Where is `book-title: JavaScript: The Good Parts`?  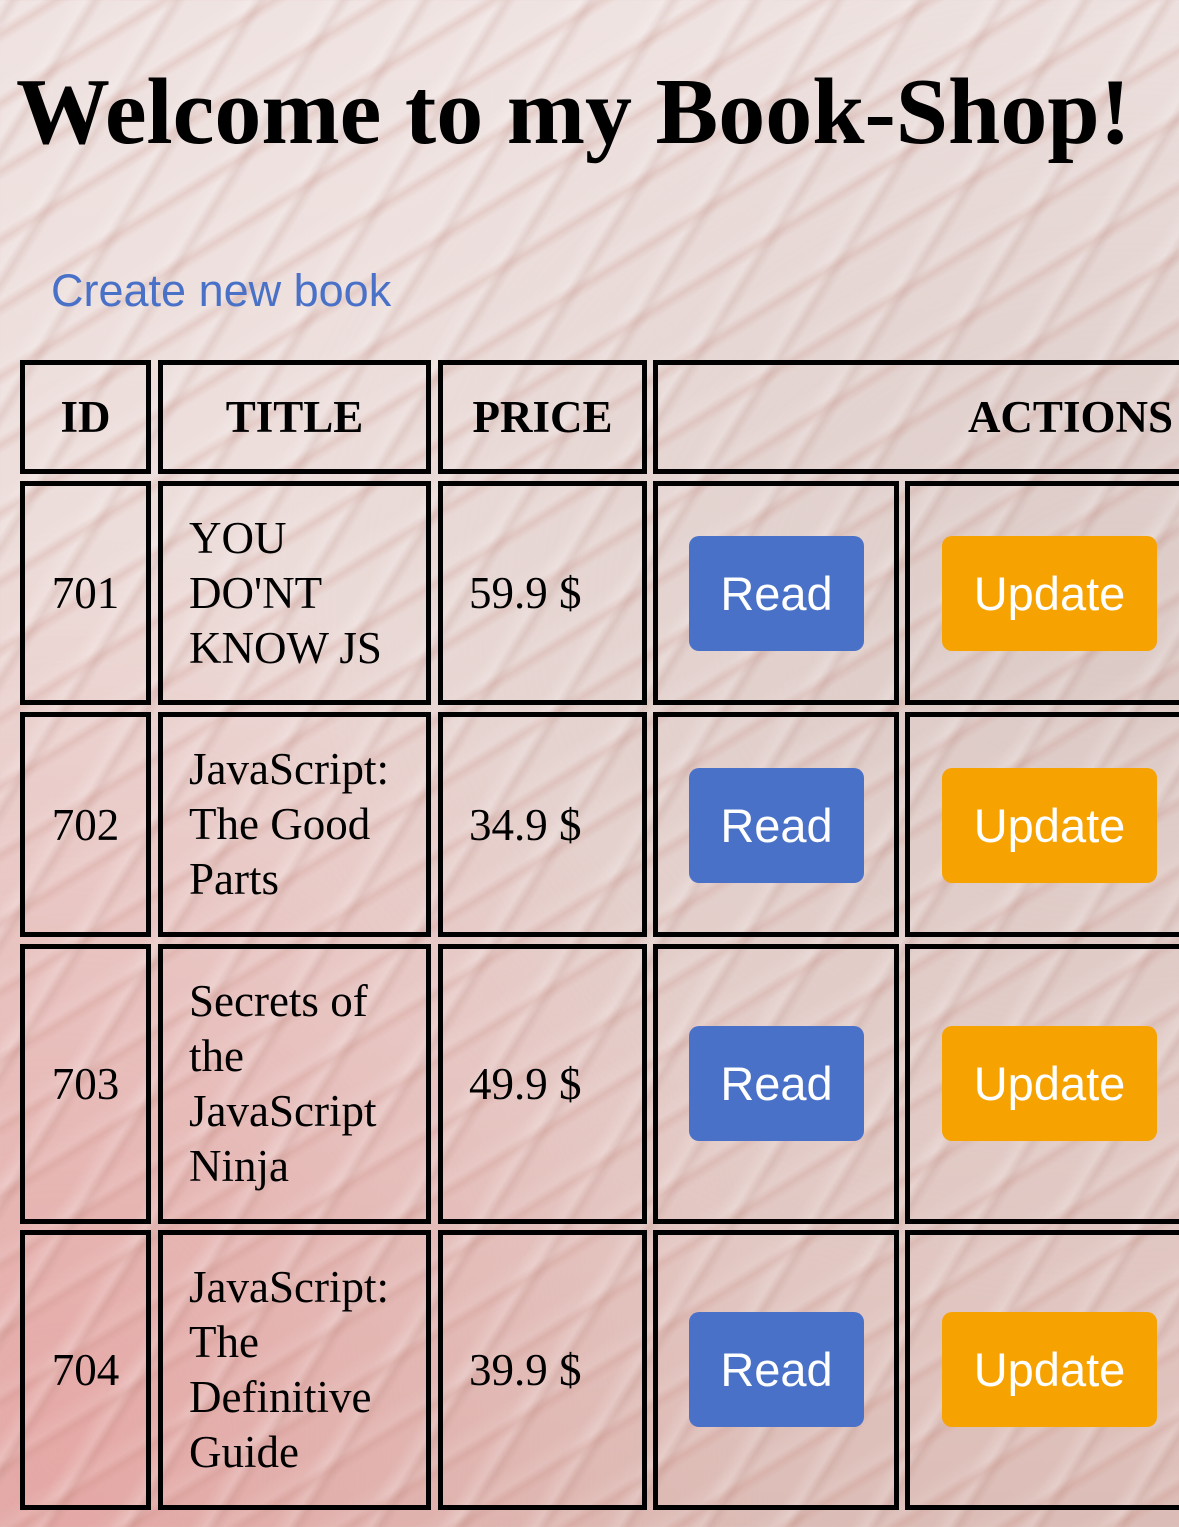 book-title: JavaScript: The Good Parts is located at coordinates (294, 824).